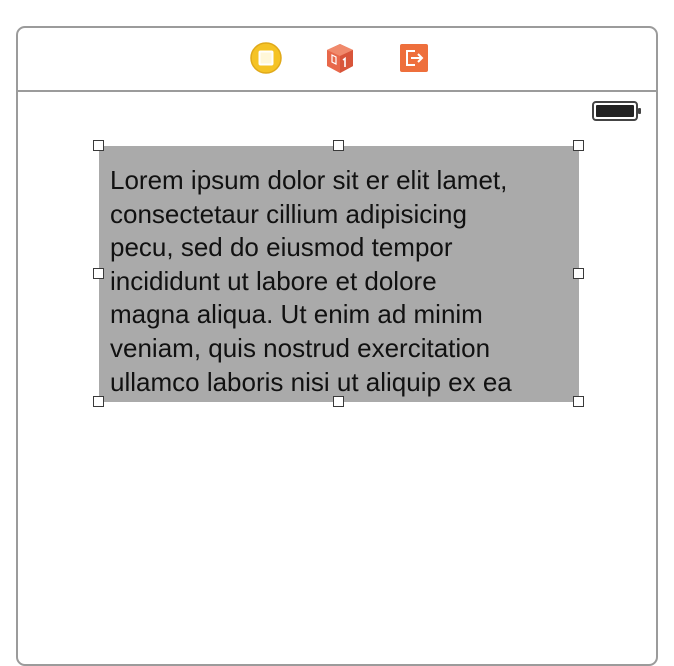 The height and width of the screenshot is (666, 674). Describe the element at coordinates (578, 401) in the screenshot. I see `resize-handle-bottom-right` at that location.